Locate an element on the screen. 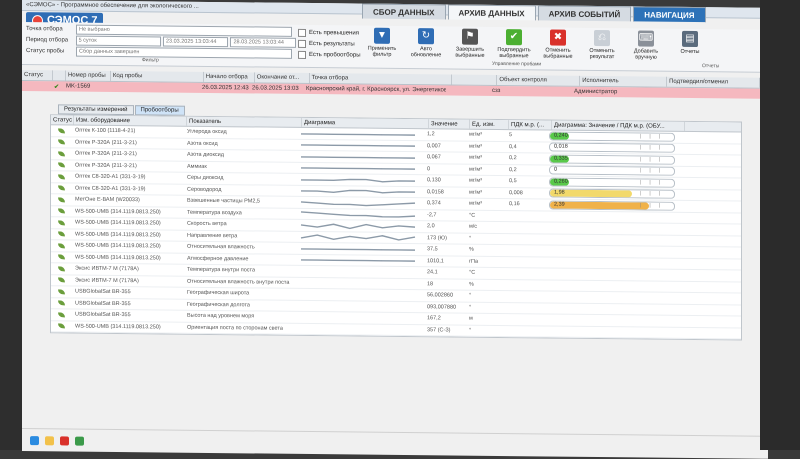 Image resolution: width=800 pixels, height=459 pixels. tab-collect-data: СБОР ДАННЫХ is located at coordinates (404, 12).